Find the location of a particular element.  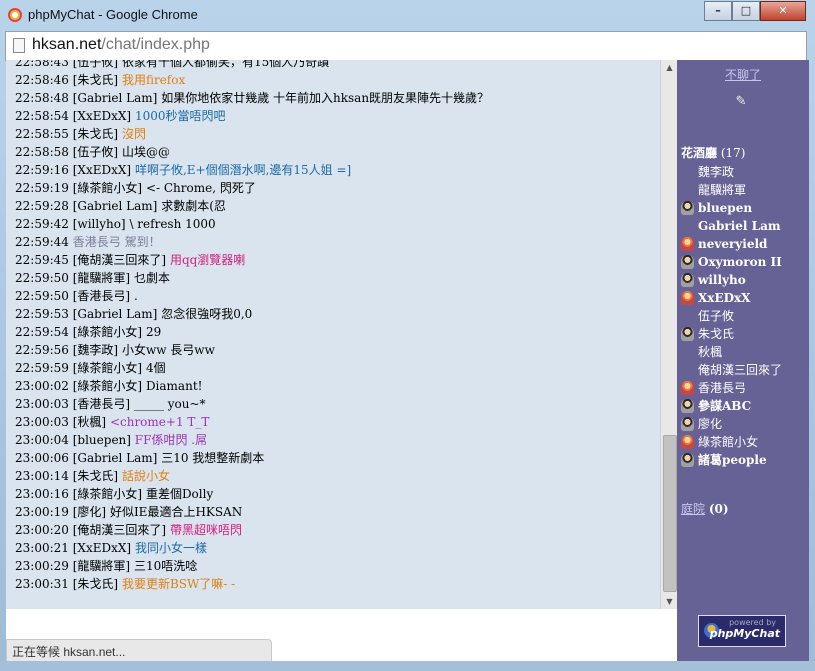

message-text: 乜劇本 is located at coordinates (151, 278).